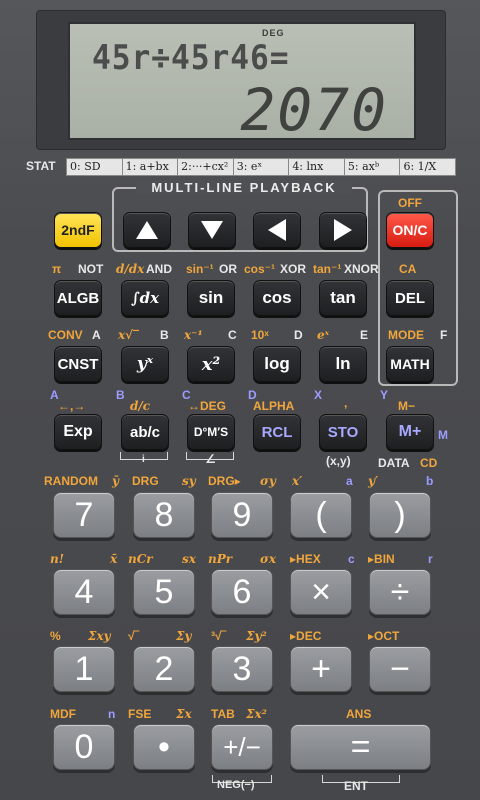 The width and height of the screenshot is (480, 800). Describe the element at coordinates (242, 669) in the screenshot. I see `digit-3-key: 3` at that location.